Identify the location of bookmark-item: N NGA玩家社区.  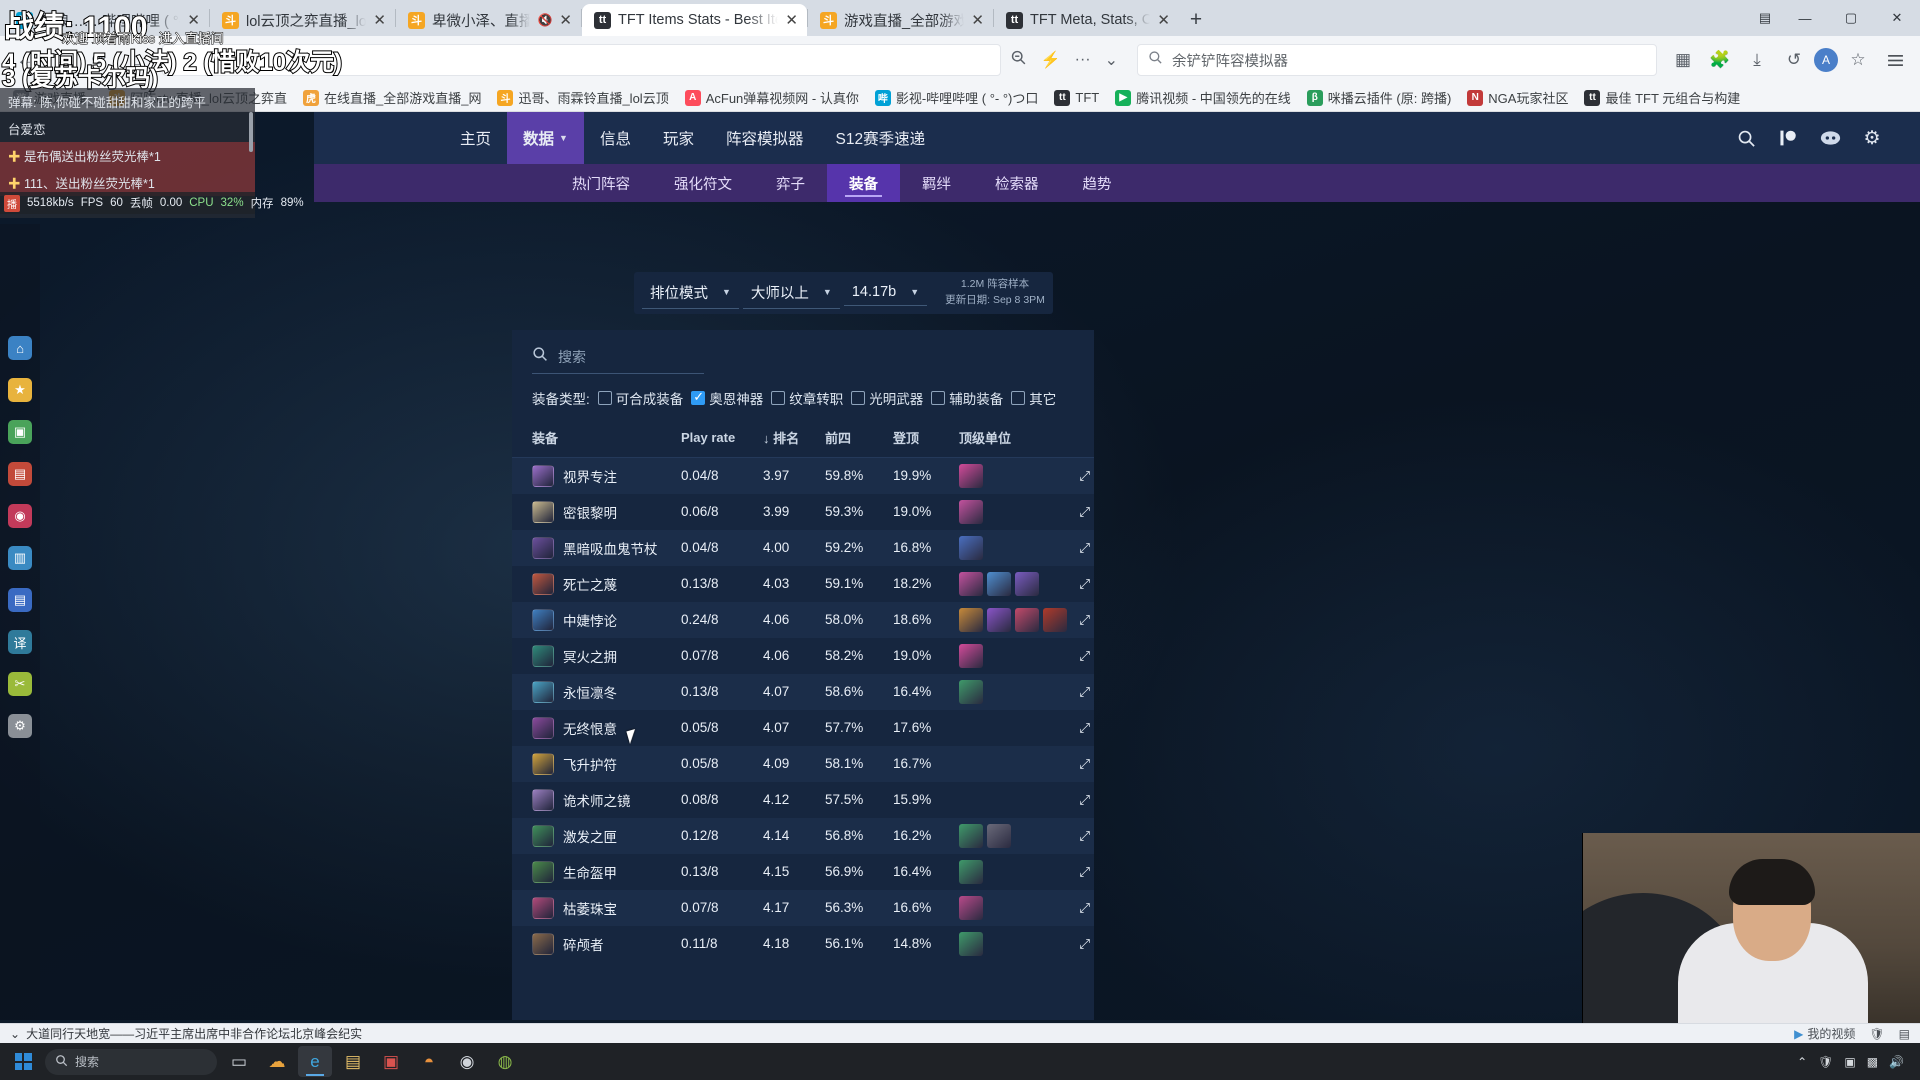
(1517, 97).